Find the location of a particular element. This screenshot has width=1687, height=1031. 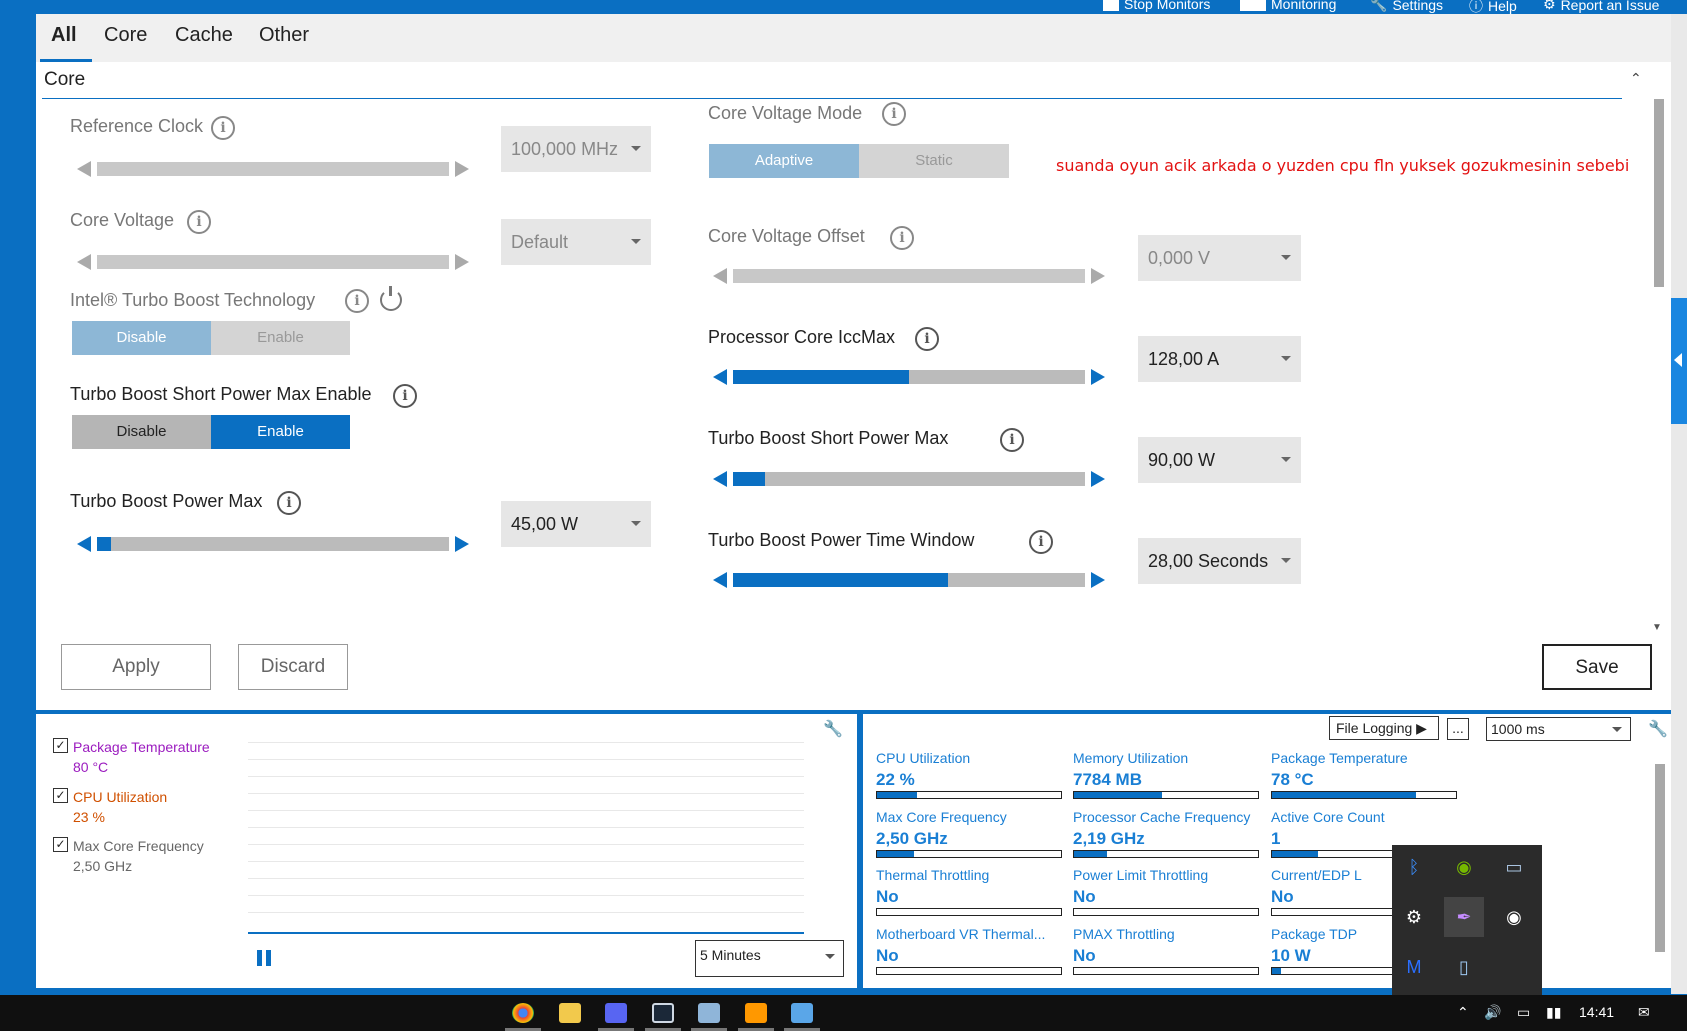

short-power-max-slider is located at coordinates (909, 479).